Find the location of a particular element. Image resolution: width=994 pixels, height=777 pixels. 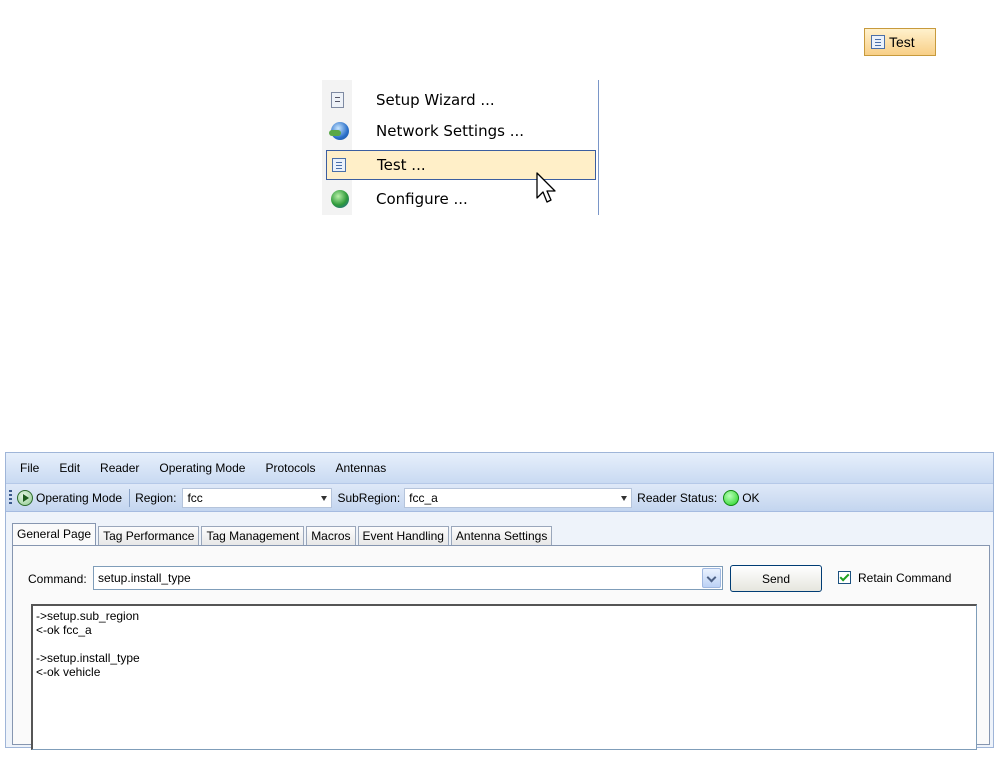

tab-antenna-settings: Antenna Settings is located at coordinates (501, 535).